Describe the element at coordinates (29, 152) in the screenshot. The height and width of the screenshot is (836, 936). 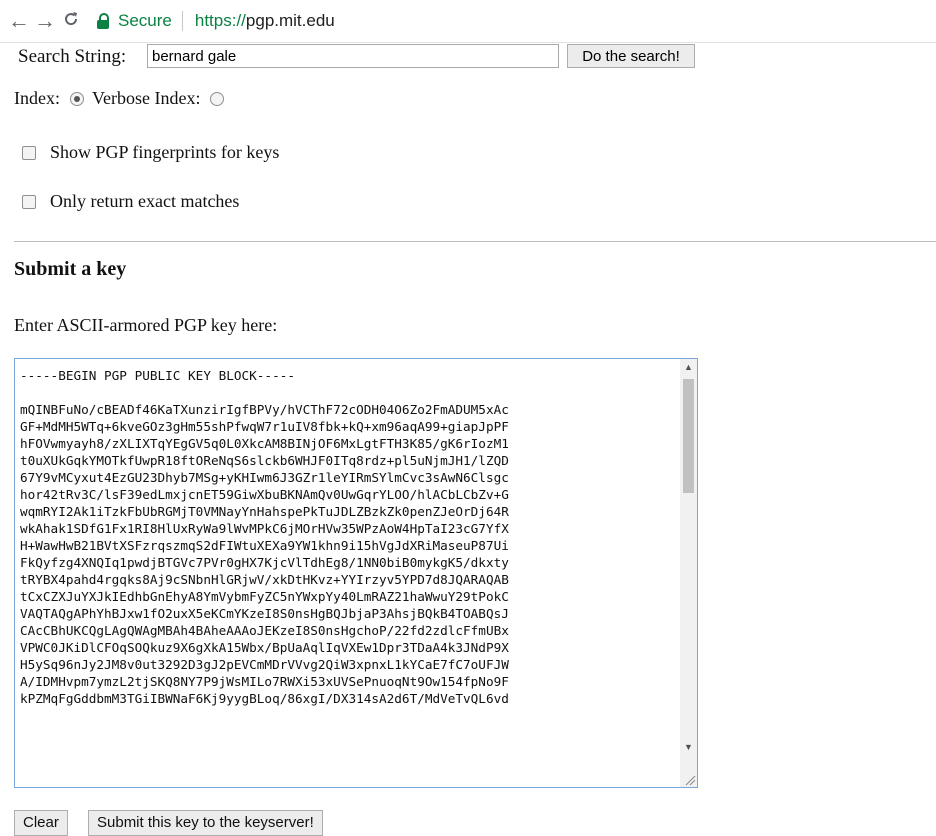
I see `fingerprint-checkbox` at that location.